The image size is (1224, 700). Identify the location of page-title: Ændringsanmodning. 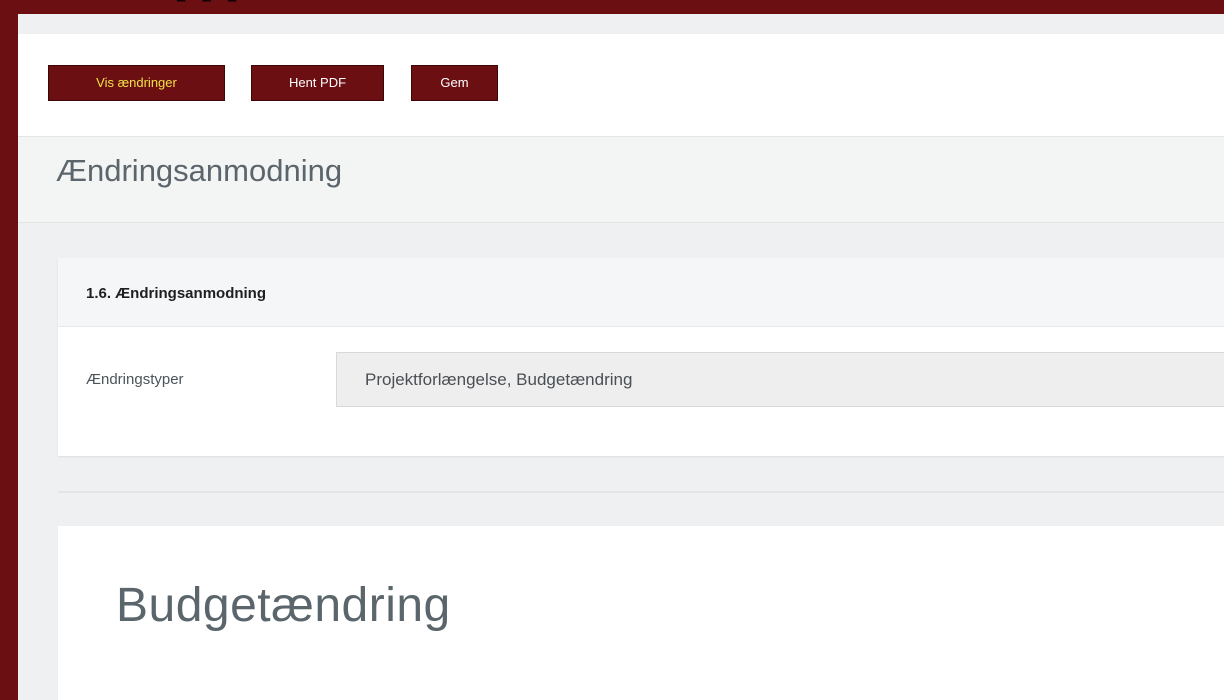
(199, 170).